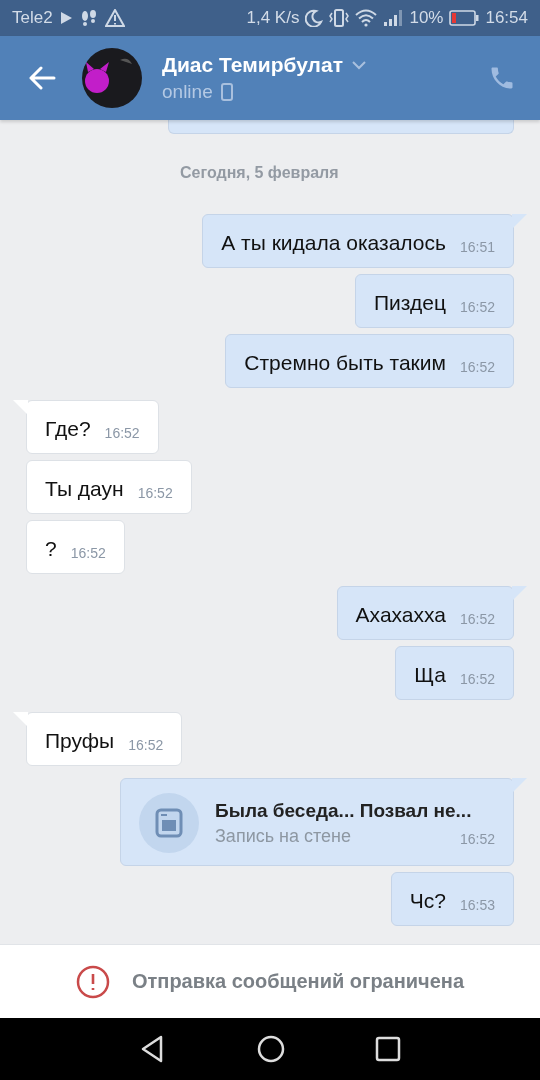 The image size is (540, 1080). Describe the element at coordinates (273, 18) in the screenshot. I see `network-speed: 1,4 K/s` at that location.